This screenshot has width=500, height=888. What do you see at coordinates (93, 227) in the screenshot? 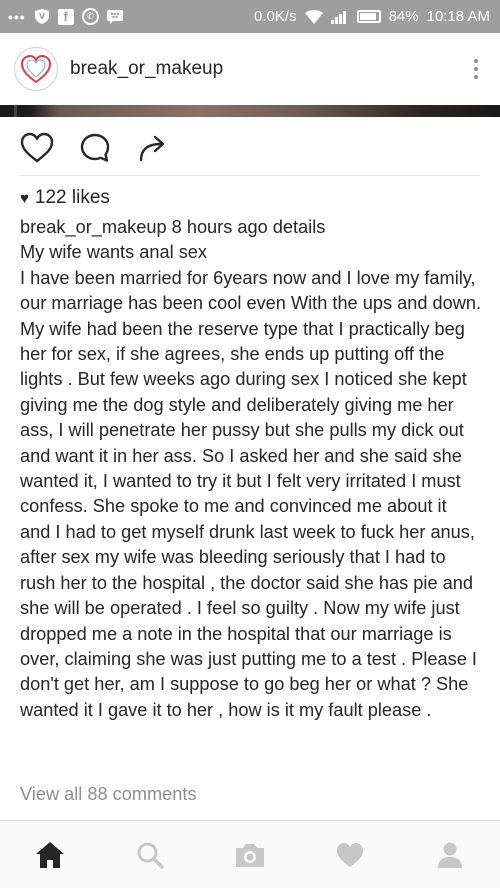
I see `caption-author: break_or_makeup` at bounding box center [93, 227].